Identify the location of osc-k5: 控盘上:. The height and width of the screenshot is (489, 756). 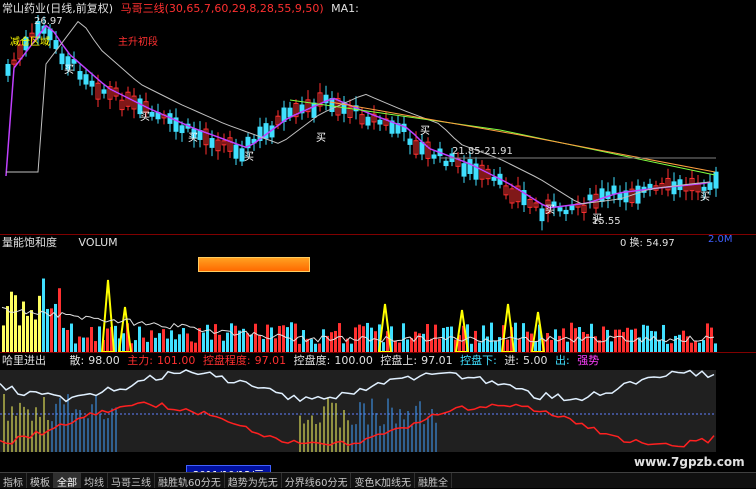
(399, 360).